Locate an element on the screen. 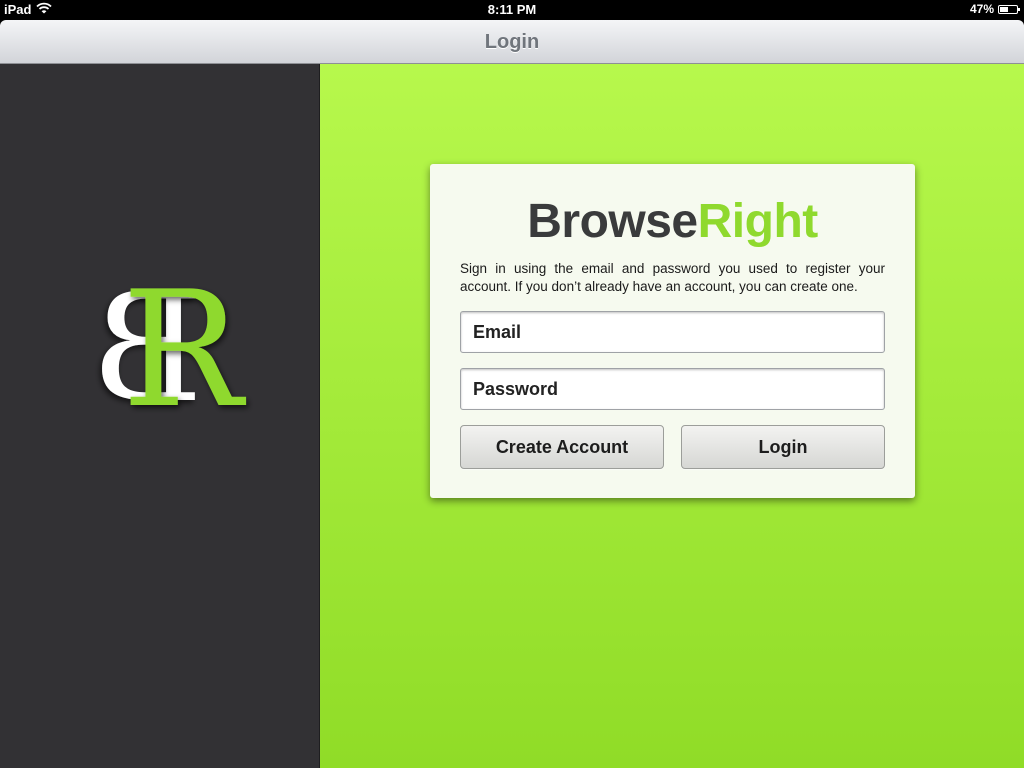 This screenshot has width=1024, height=768. status-bar: iPad 8:11 PM 47% is located at coordinates (512, 10).